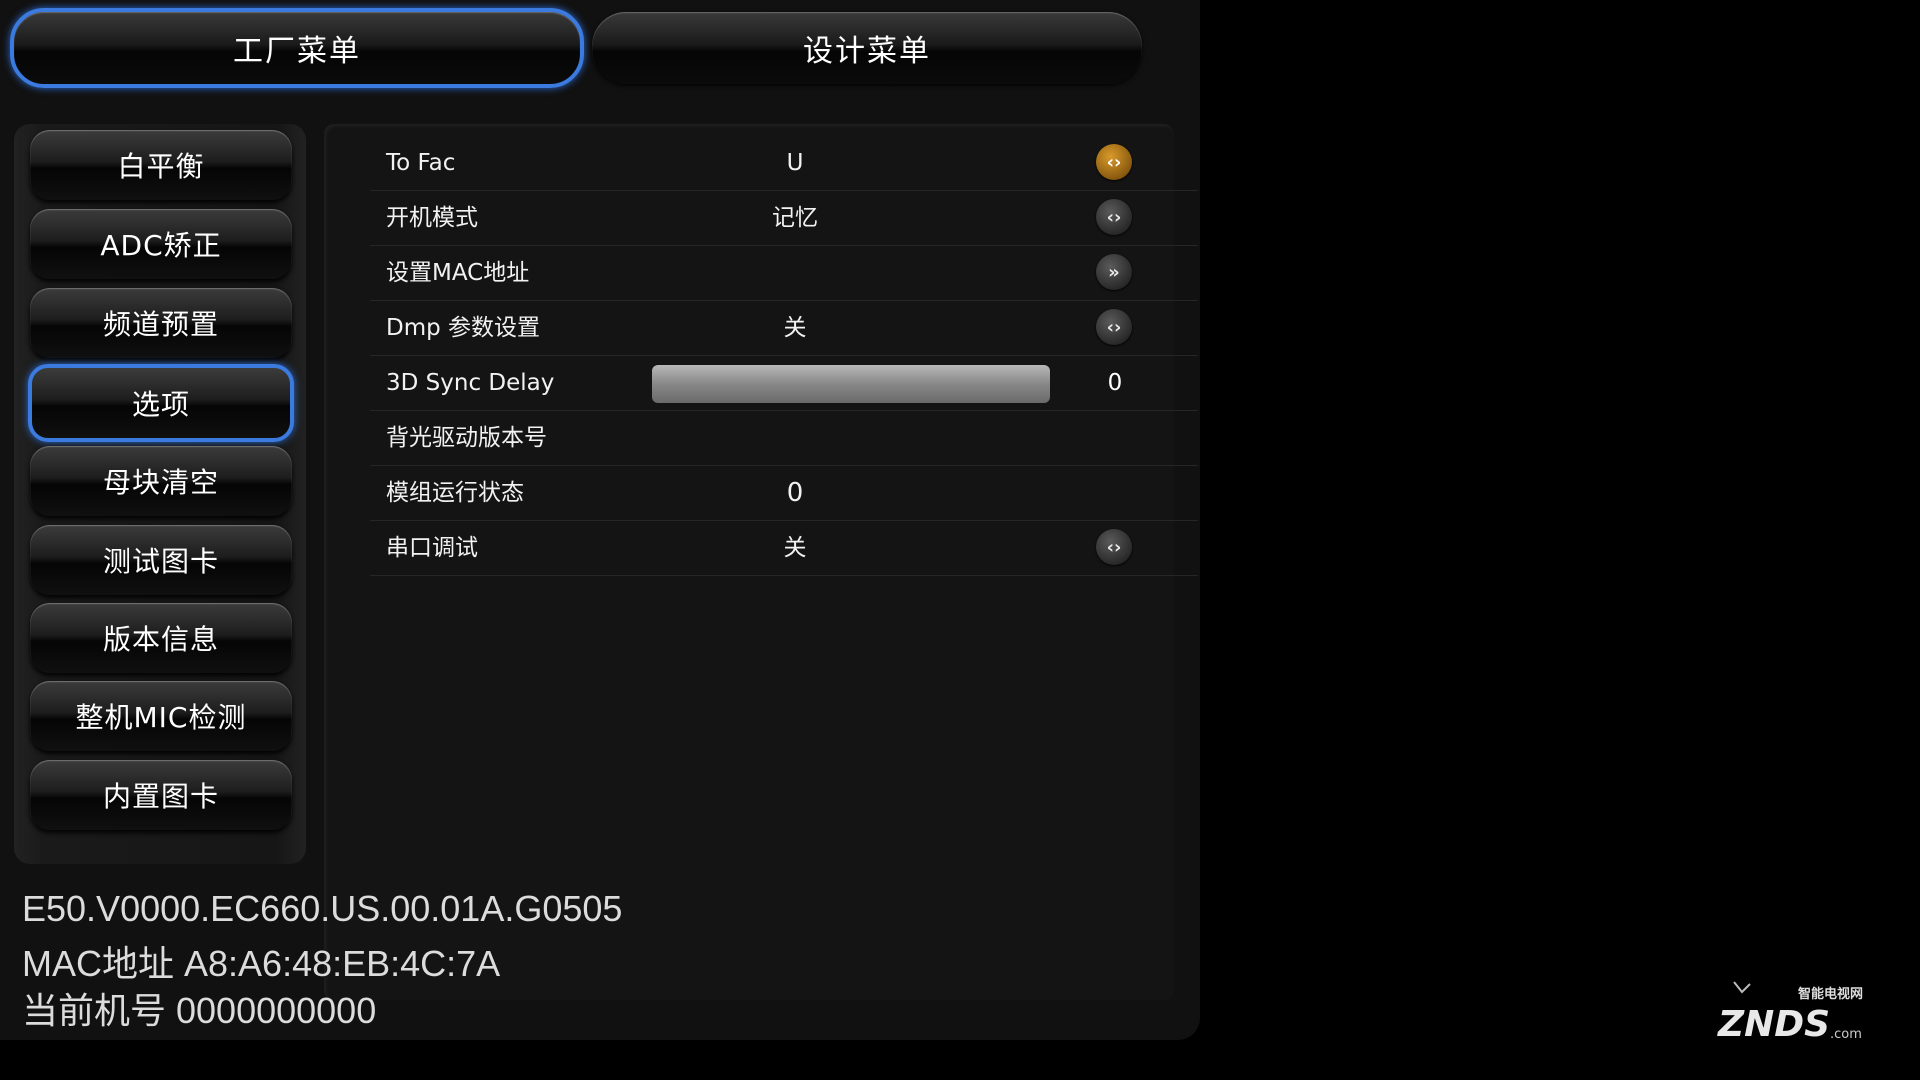 Image resolution: width=1920 pixels, height=1080 pixels. Describe the element at coordinates (466, 438) in the screenshot. I see `option-label: 背光驱动版本号` at that location.